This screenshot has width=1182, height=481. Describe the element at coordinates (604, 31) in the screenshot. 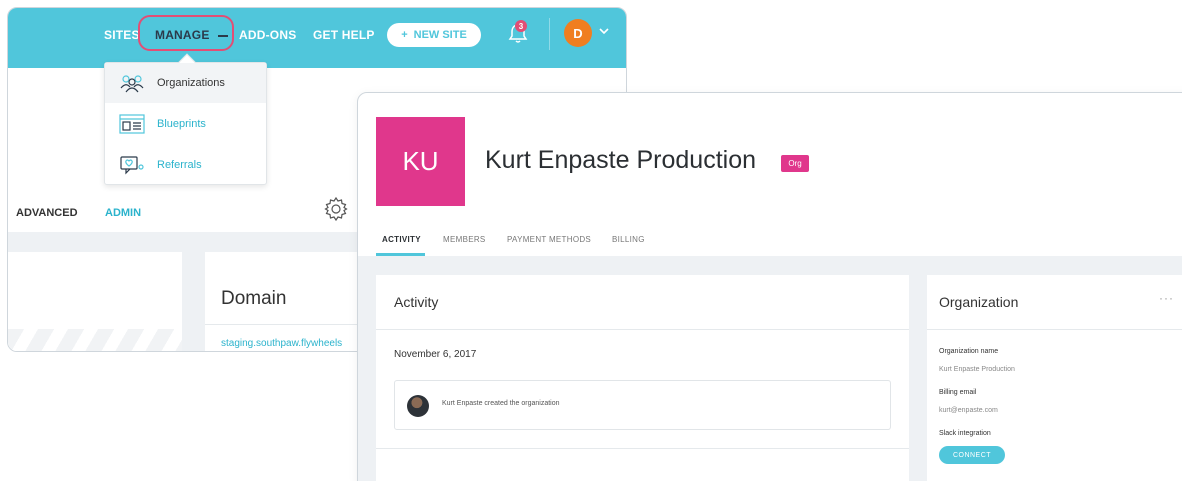

I see `chevron-down-icon` at that location.